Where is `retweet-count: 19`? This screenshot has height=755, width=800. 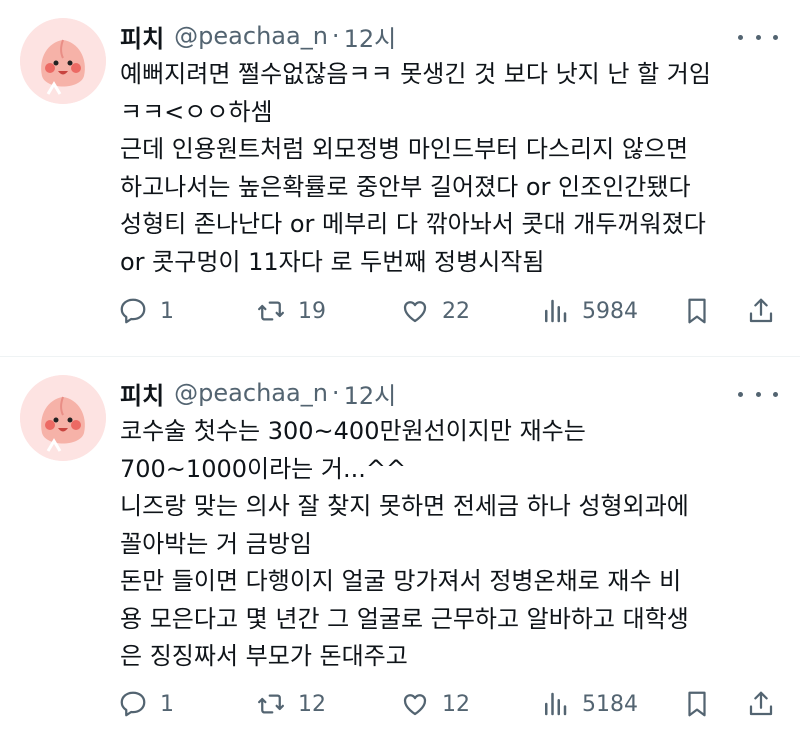
retweet-count: 19 is located at coordinates (312, 311).